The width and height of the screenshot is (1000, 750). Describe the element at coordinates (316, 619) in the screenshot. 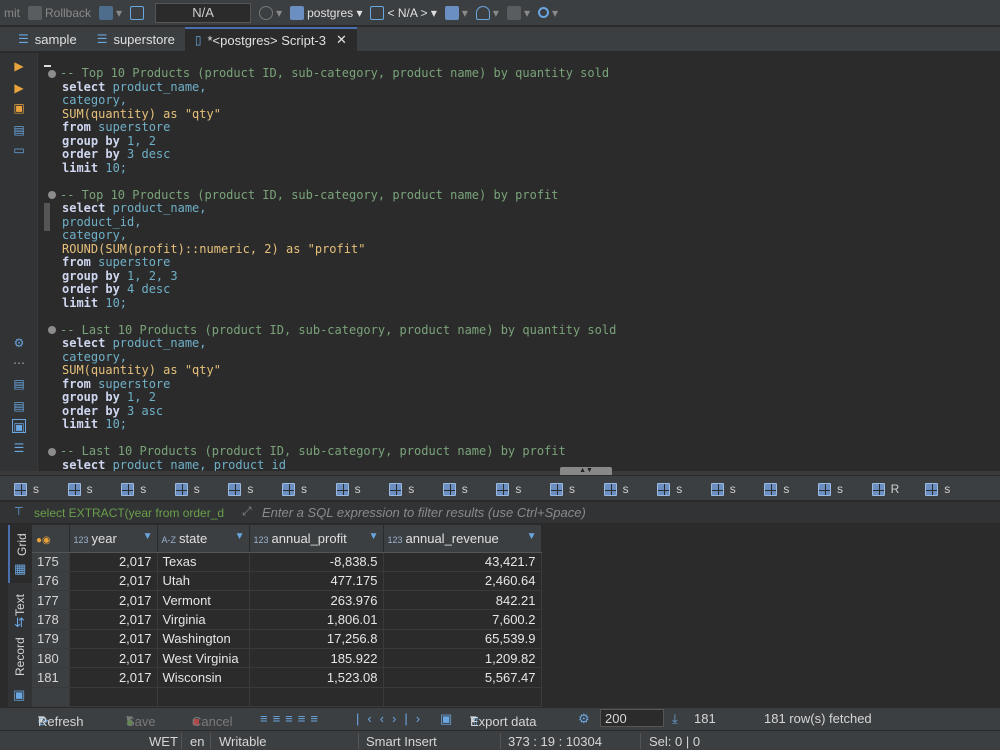

I see `table-cell: 1,806.01` at that location.